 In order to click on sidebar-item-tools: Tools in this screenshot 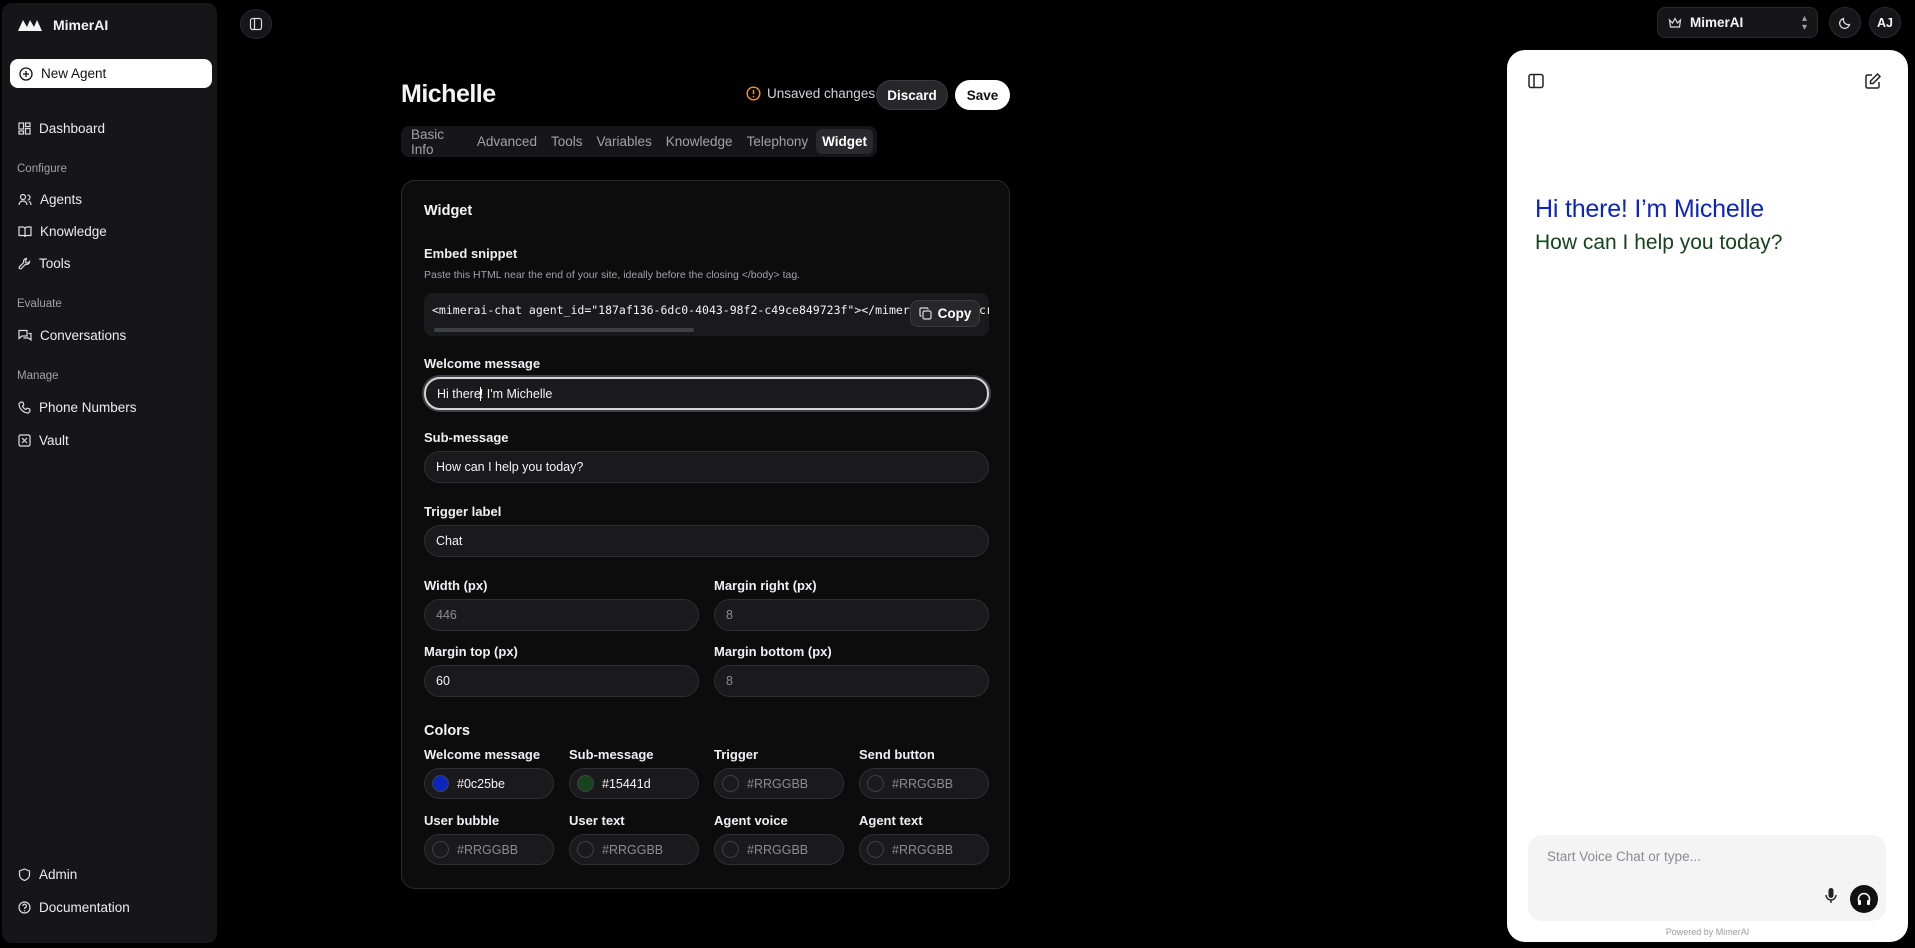, I will do `click(44, 263)`.